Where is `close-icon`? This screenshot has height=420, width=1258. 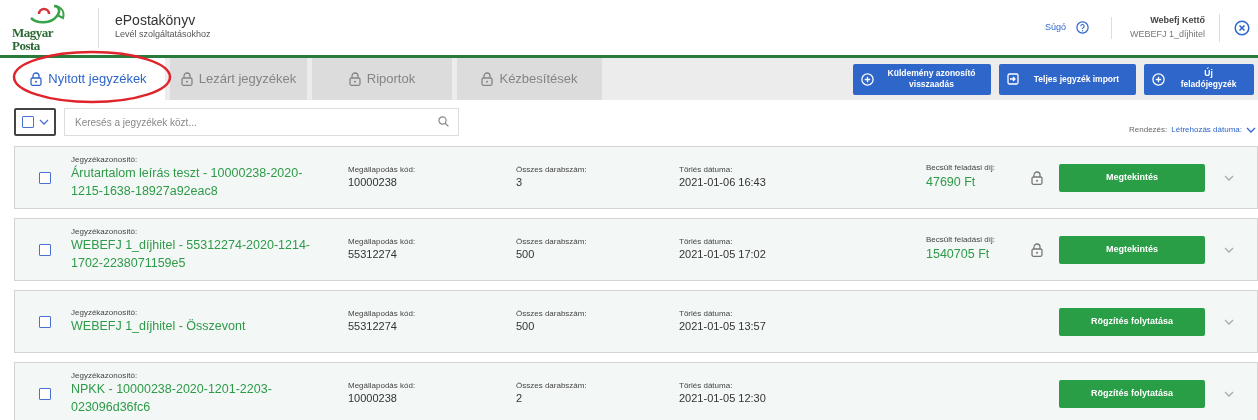
close-icon is located at coordinates (1242, 27).